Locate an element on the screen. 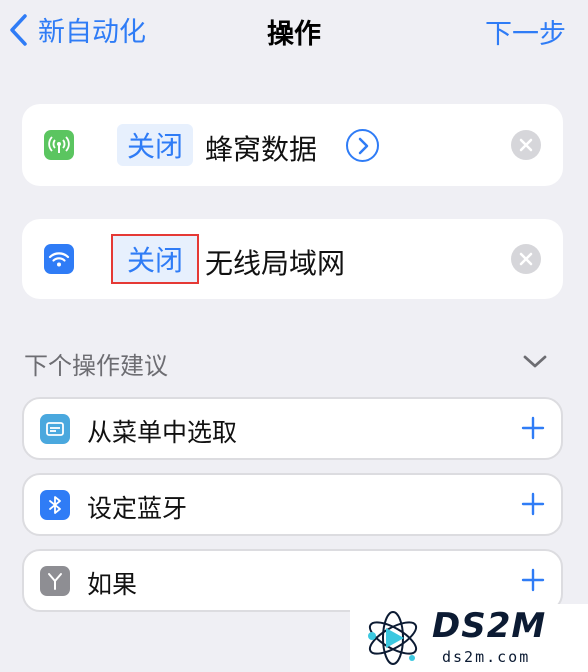  action-label: 蜂窝数据 is located at coordinates (261, 149).